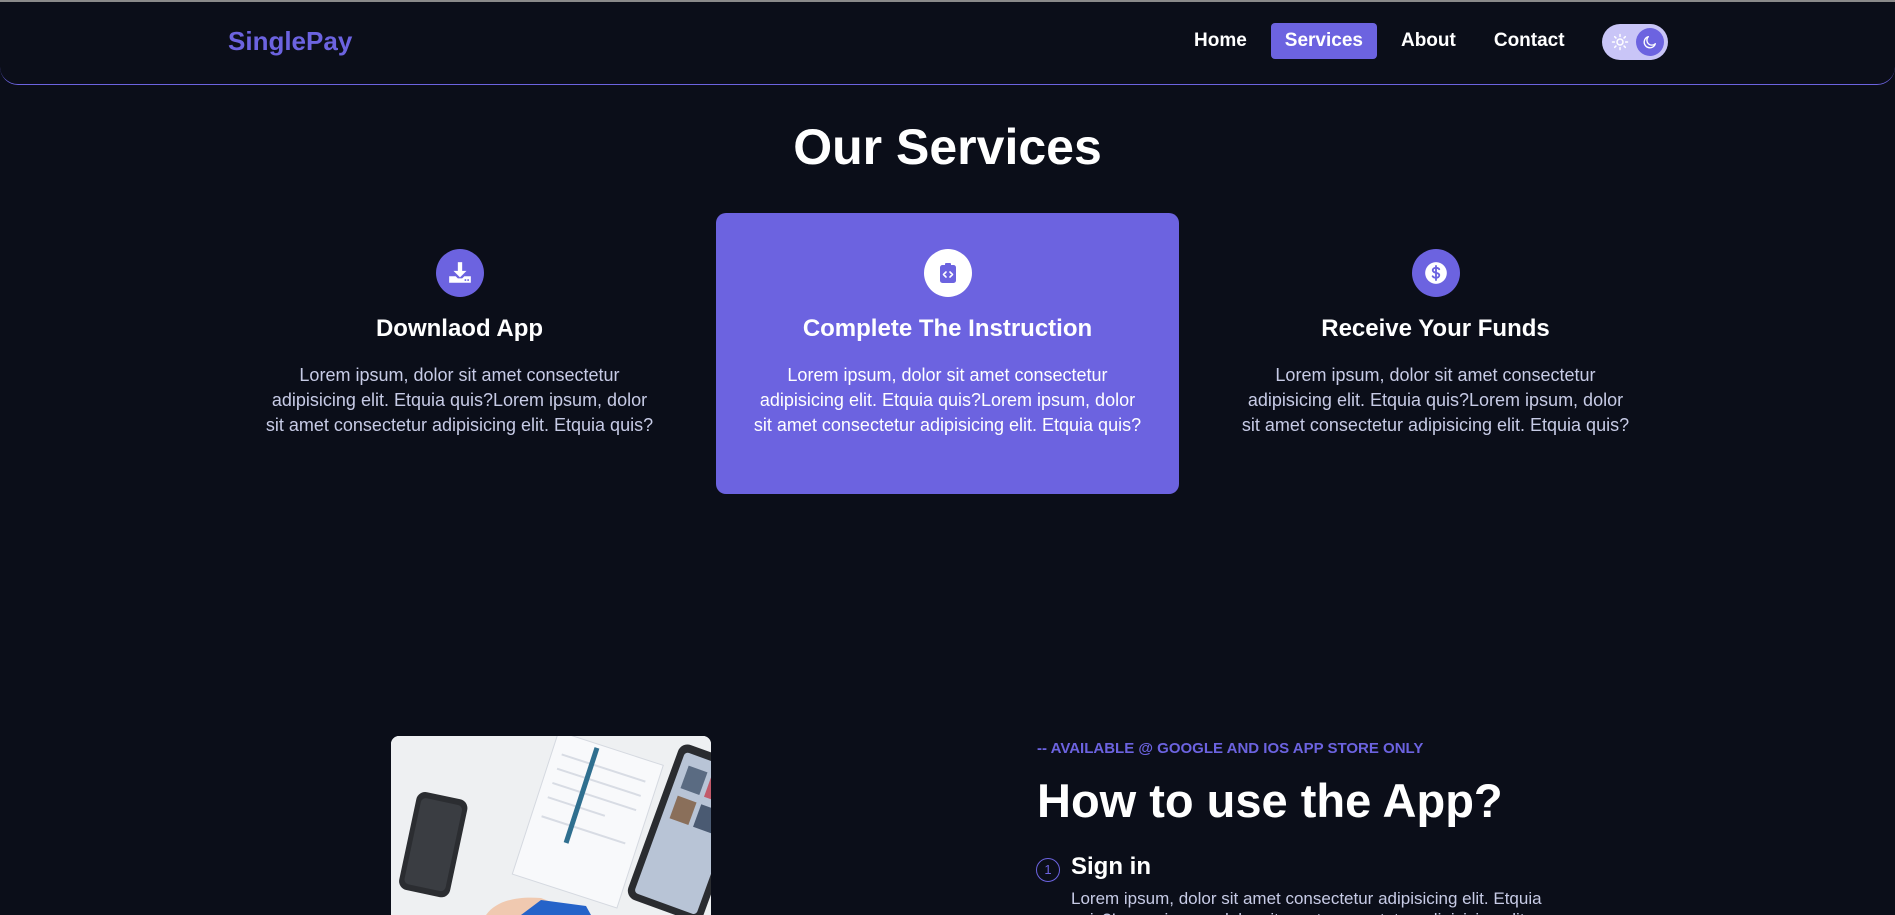 The width and height of the screenshot is (1895, 915). Describe the element at coordinates (1620, 42) in the screenshot. I see `sun-icon` at that location.